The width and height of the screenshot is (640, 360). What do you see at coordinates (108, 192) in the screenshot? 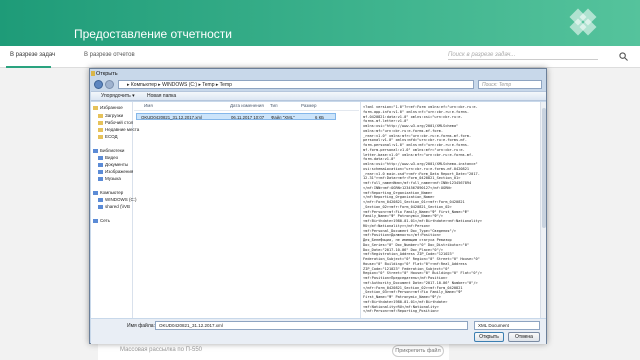
I see `nav-computer: Компьютер` at bounding box center [108, 192].